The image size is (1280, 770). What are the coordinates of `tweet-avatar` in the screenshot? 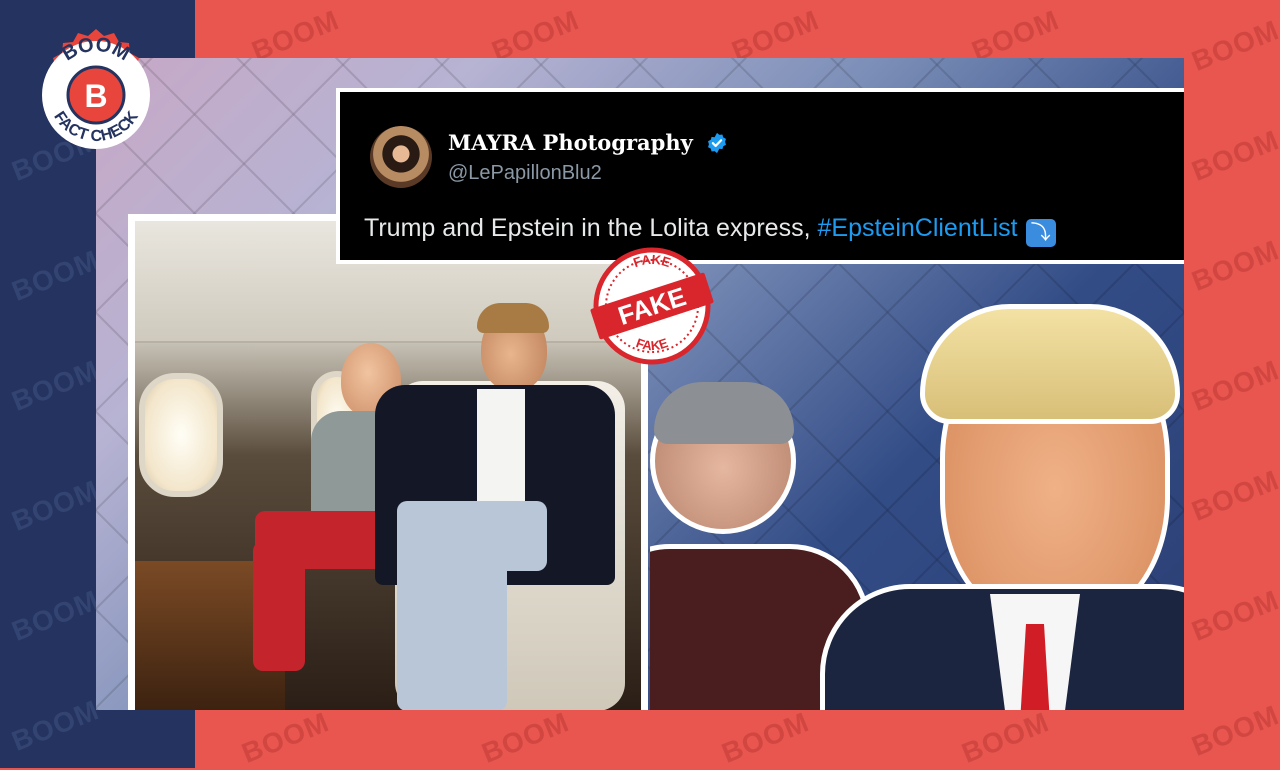 It's located at (401, 157).